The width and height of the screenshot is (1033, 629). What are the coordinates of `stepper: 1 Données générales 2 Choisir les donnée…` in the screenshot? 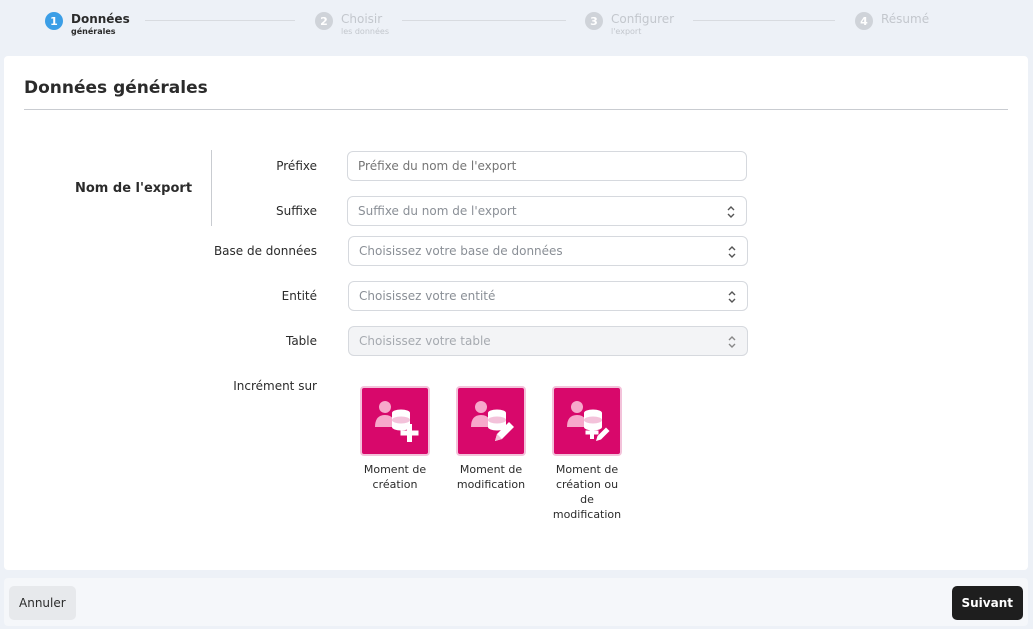 It's located at (516, 26).